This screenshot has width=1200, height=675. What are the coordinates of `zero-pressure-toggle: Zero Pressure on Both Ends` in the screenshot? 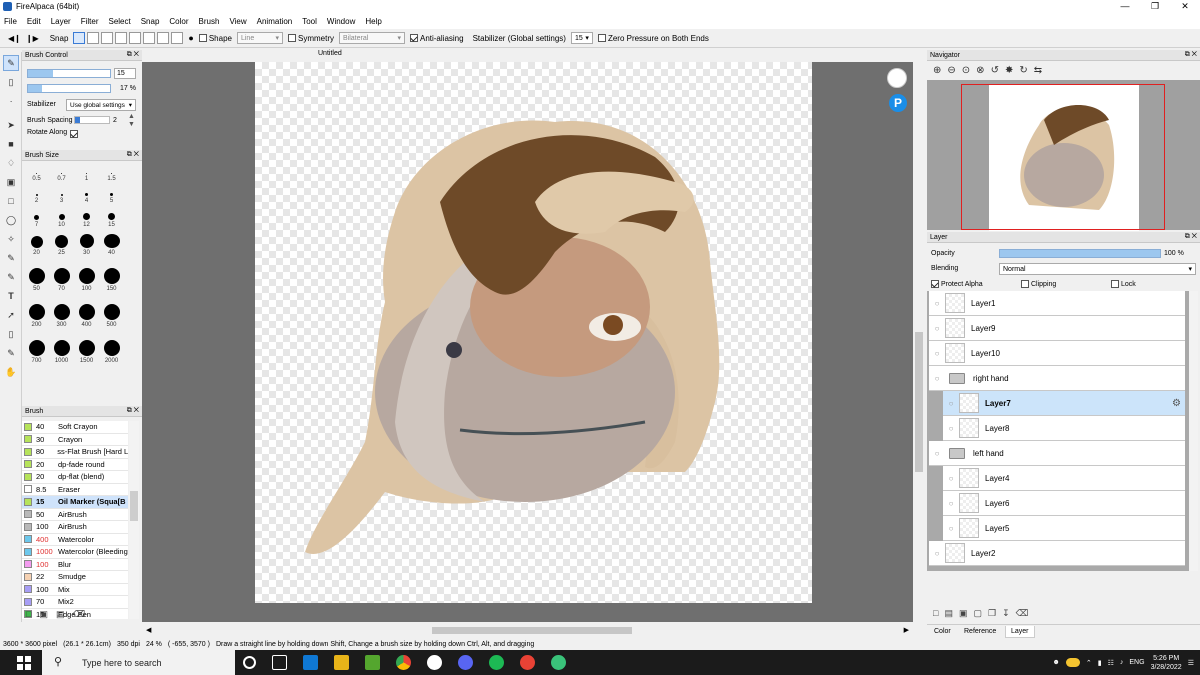 It's located at (653, 38).